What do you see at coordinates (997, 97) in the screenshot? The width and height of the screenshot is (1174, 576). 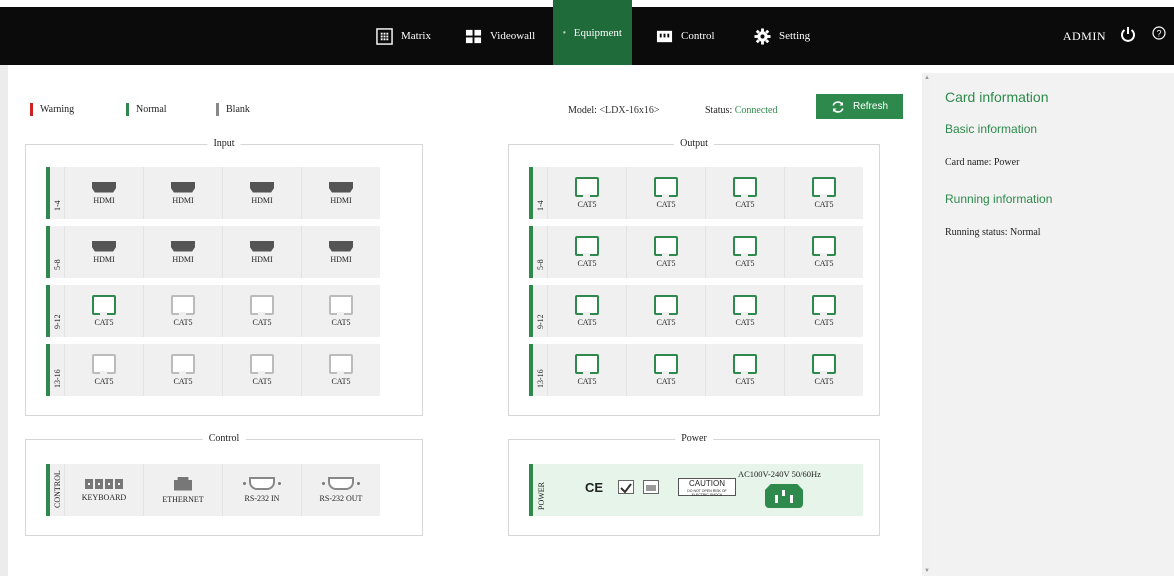 I see `card-info-title: Card information` at bounding box center [997, 97].